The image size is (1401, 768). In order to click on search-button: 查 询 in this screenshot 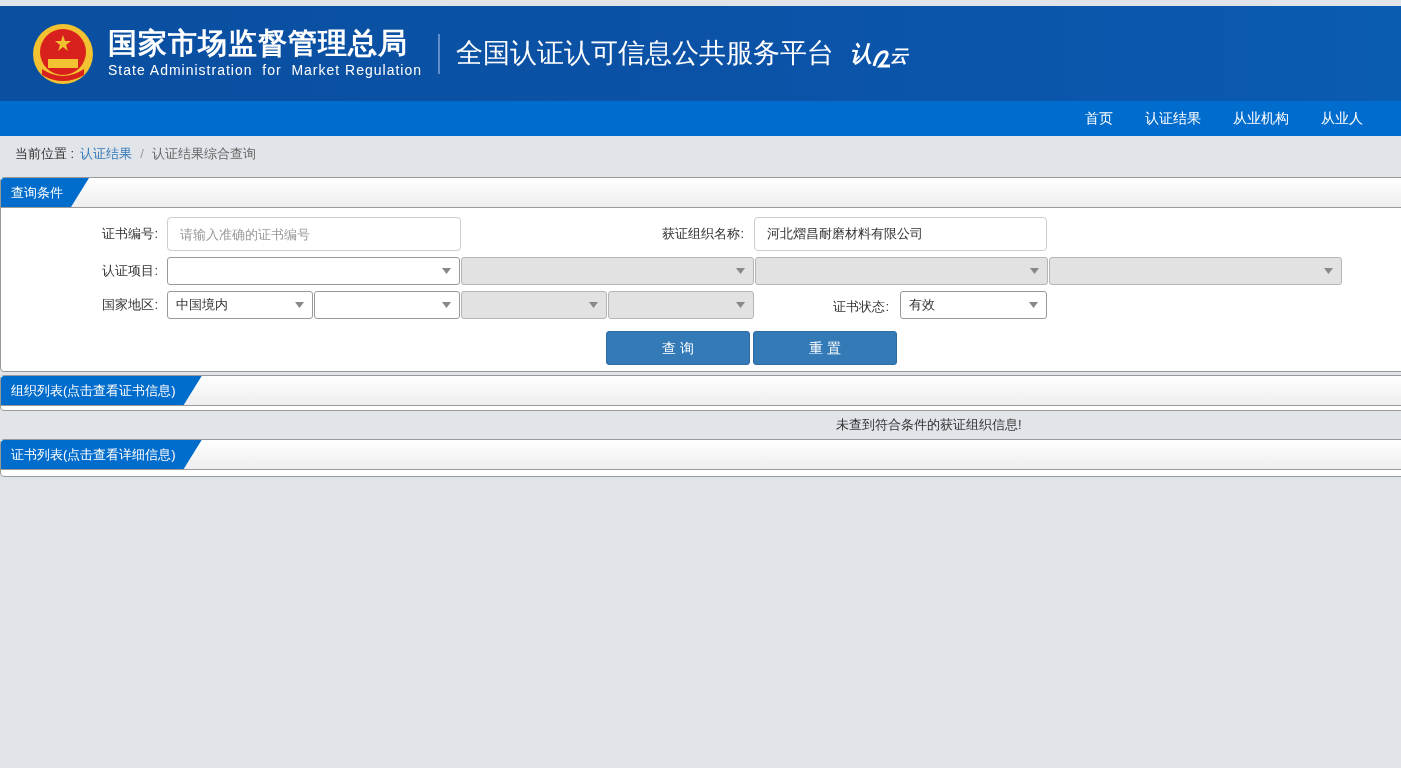, I will do `click(678, 348)`.